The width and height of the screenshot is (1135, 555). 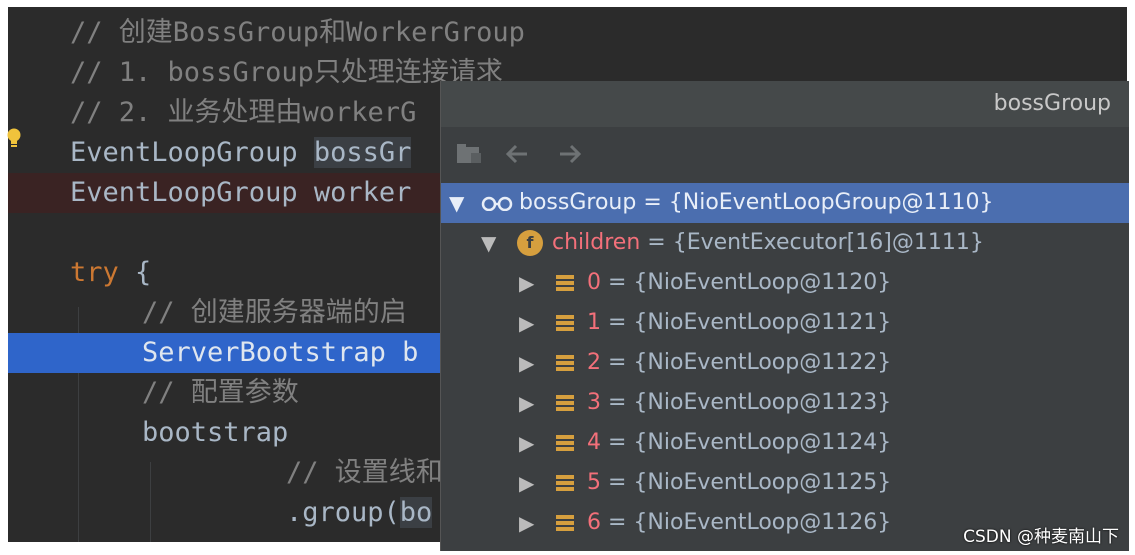 I want to click on tree-row-text: bossGroup = {NioEventLoopGroup@1110}, so click(x=756, y=203).